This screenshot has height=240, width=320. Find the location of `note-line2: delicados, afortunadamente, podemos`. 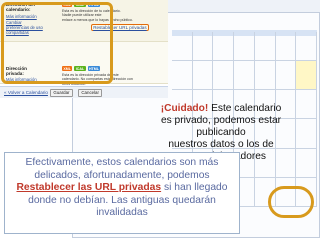

note-line2: delicados, afortunadamente, podemos is located at coordinates (122, 175).